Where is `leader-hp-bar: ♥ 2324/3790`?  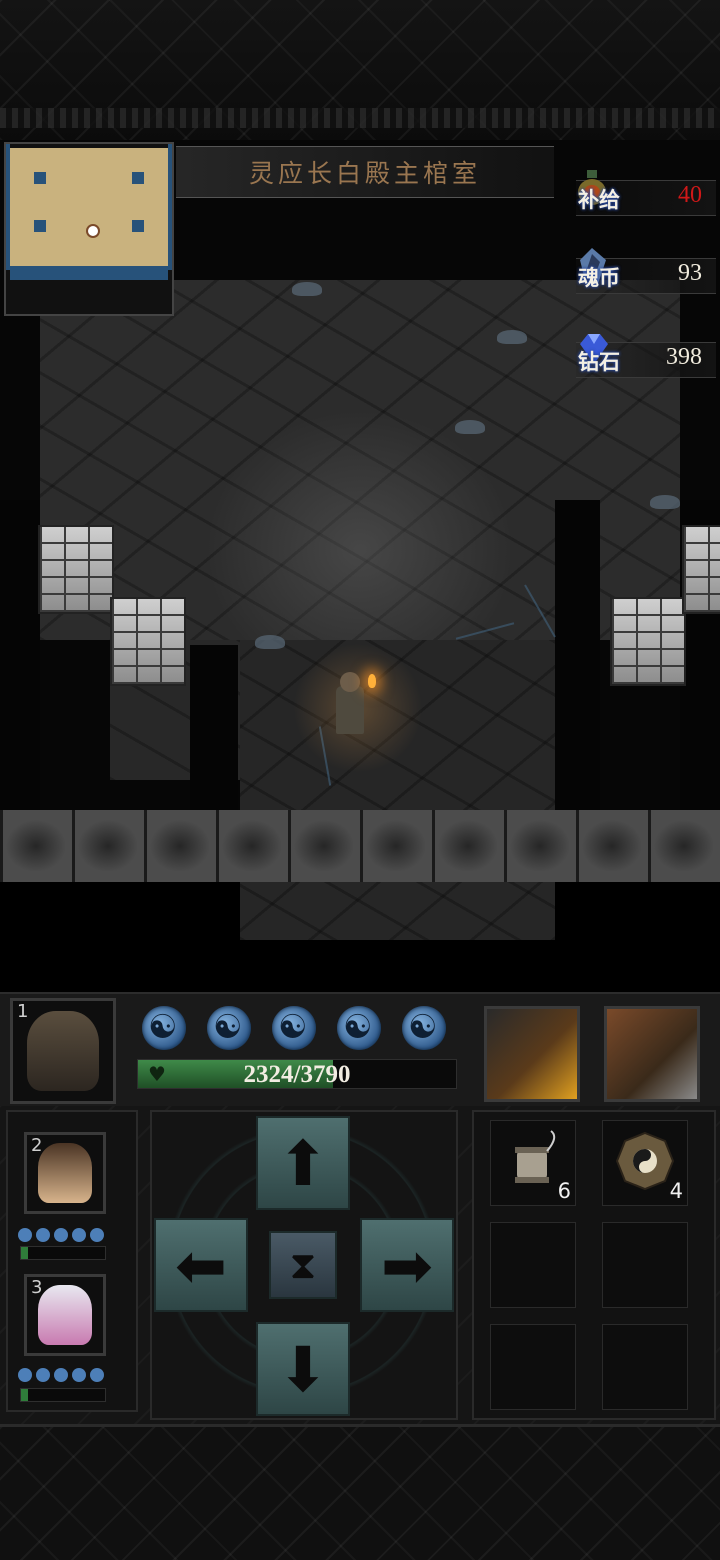 leader-hp-bar: ♥ 2324/3790 is located at coordinates (297, 1074).